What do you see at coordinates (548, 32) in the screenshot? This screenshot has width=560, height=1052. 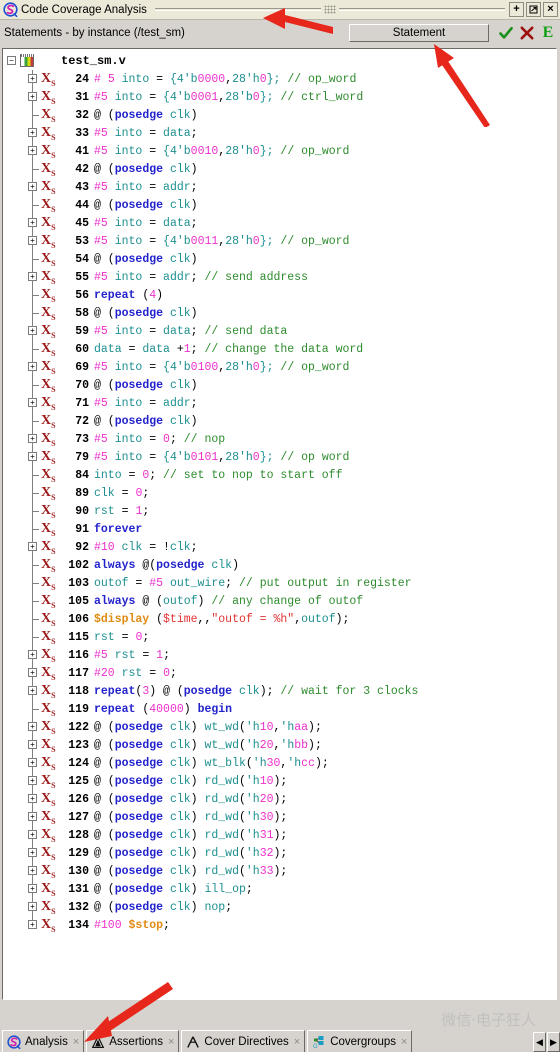 I see `show-exclusions-button: E` at bounding box center [548, 32].